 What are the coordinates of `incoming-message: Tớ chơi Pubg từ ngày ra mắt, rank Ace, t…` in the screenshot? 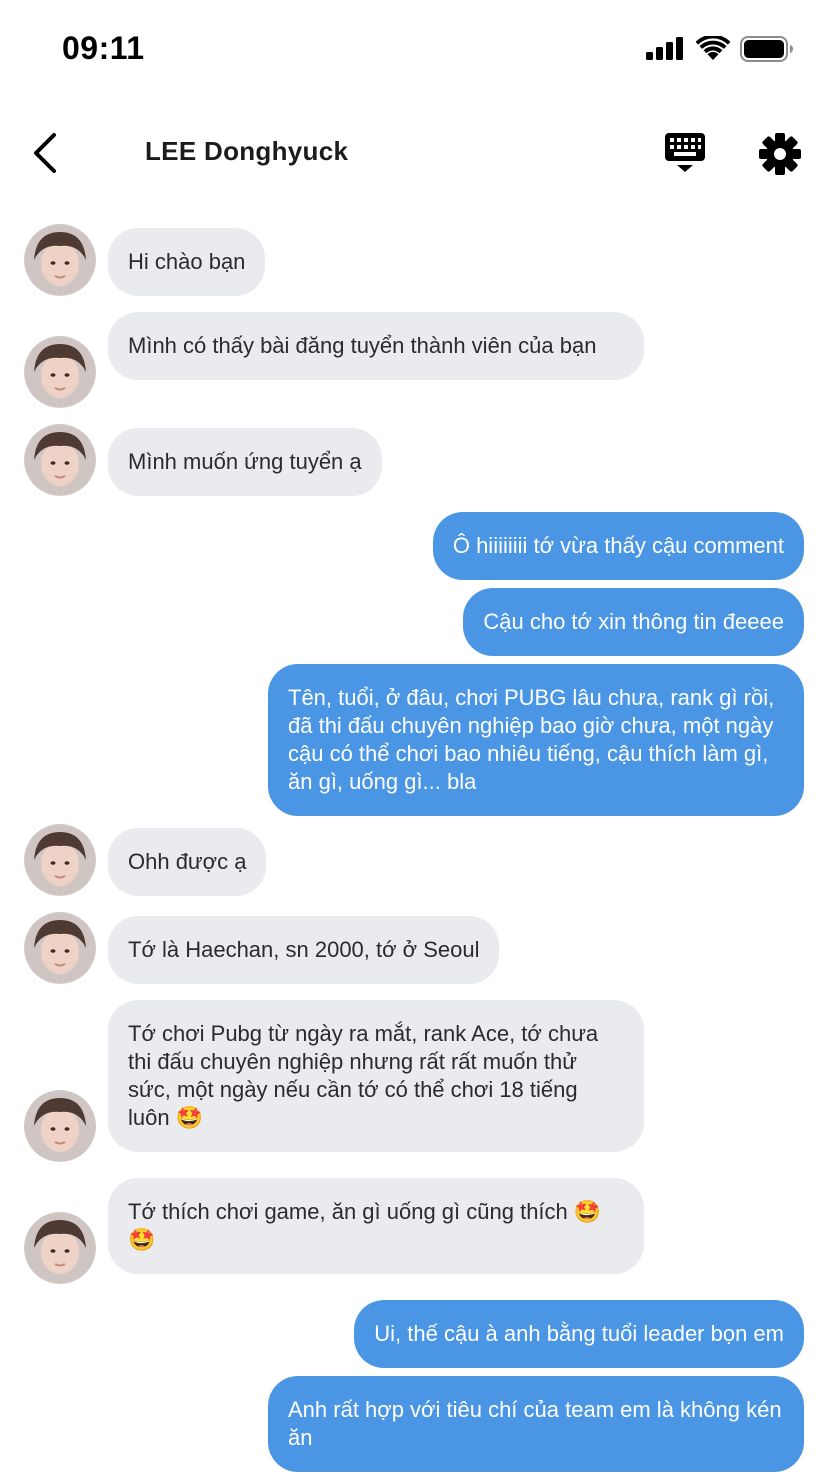 It's located at (376, 1076).